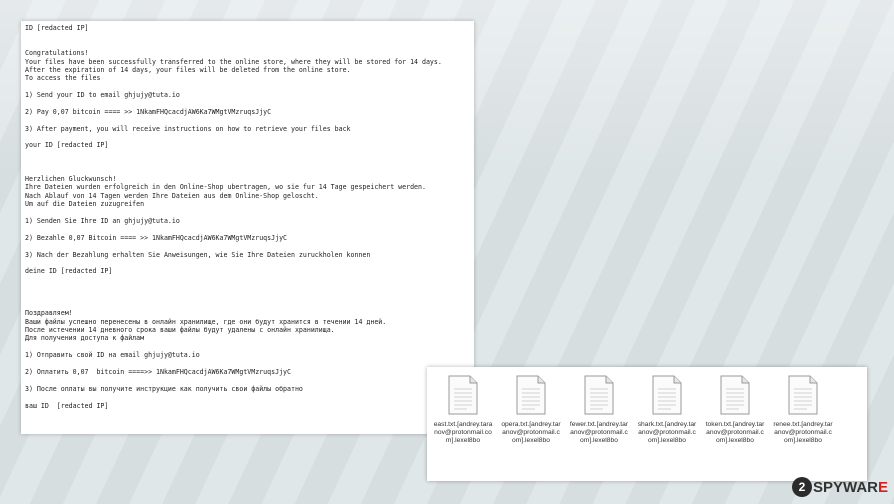  Describe the element at coordinates (57, 28) in the screenshot. I see `note-line: ID [redacted IP]` at that location.